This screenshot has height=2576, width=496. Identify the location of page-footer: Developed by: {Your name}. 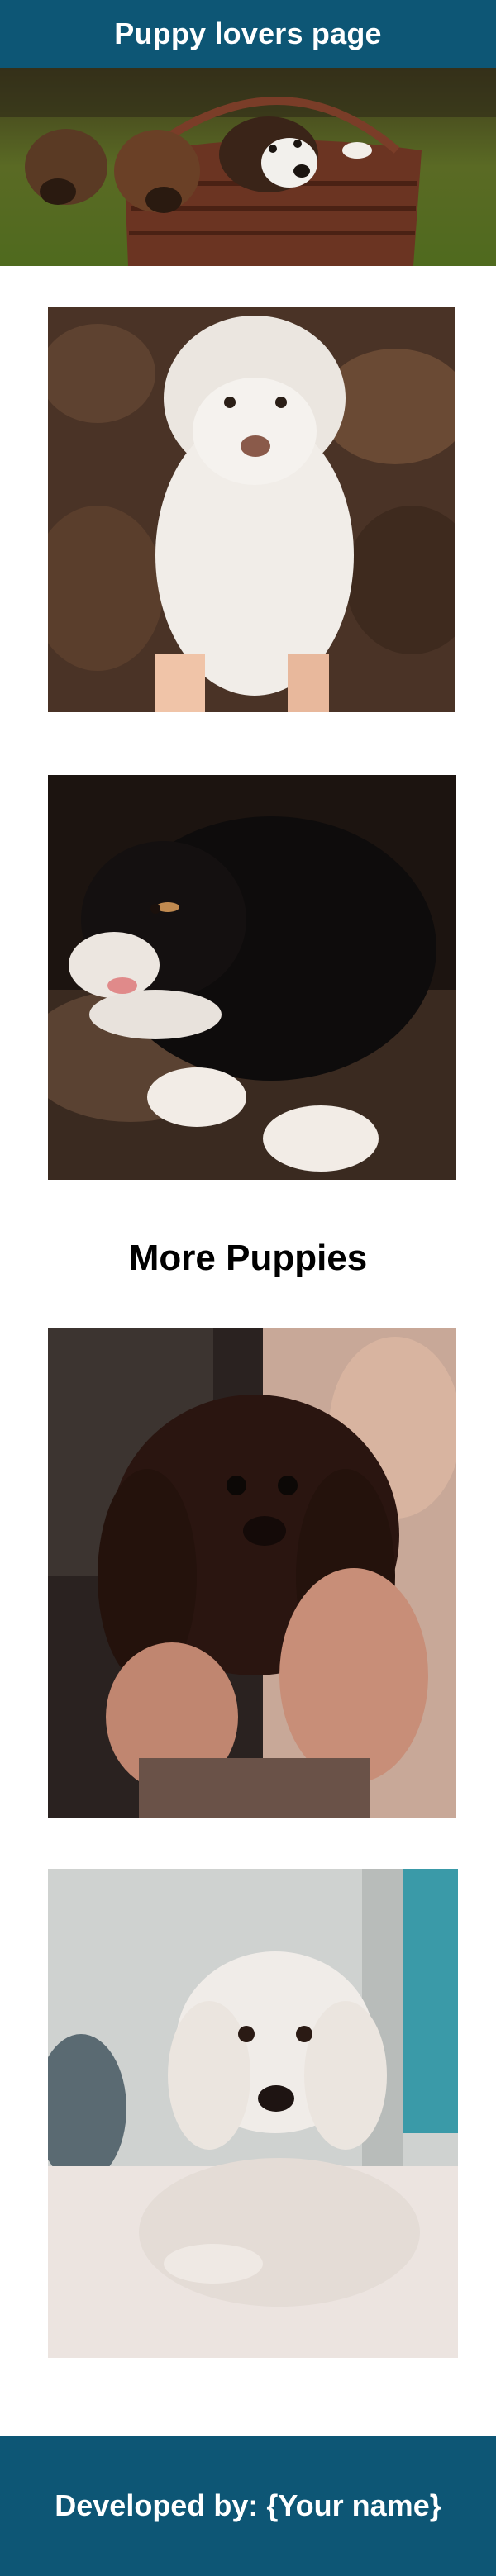
(248, 2506).